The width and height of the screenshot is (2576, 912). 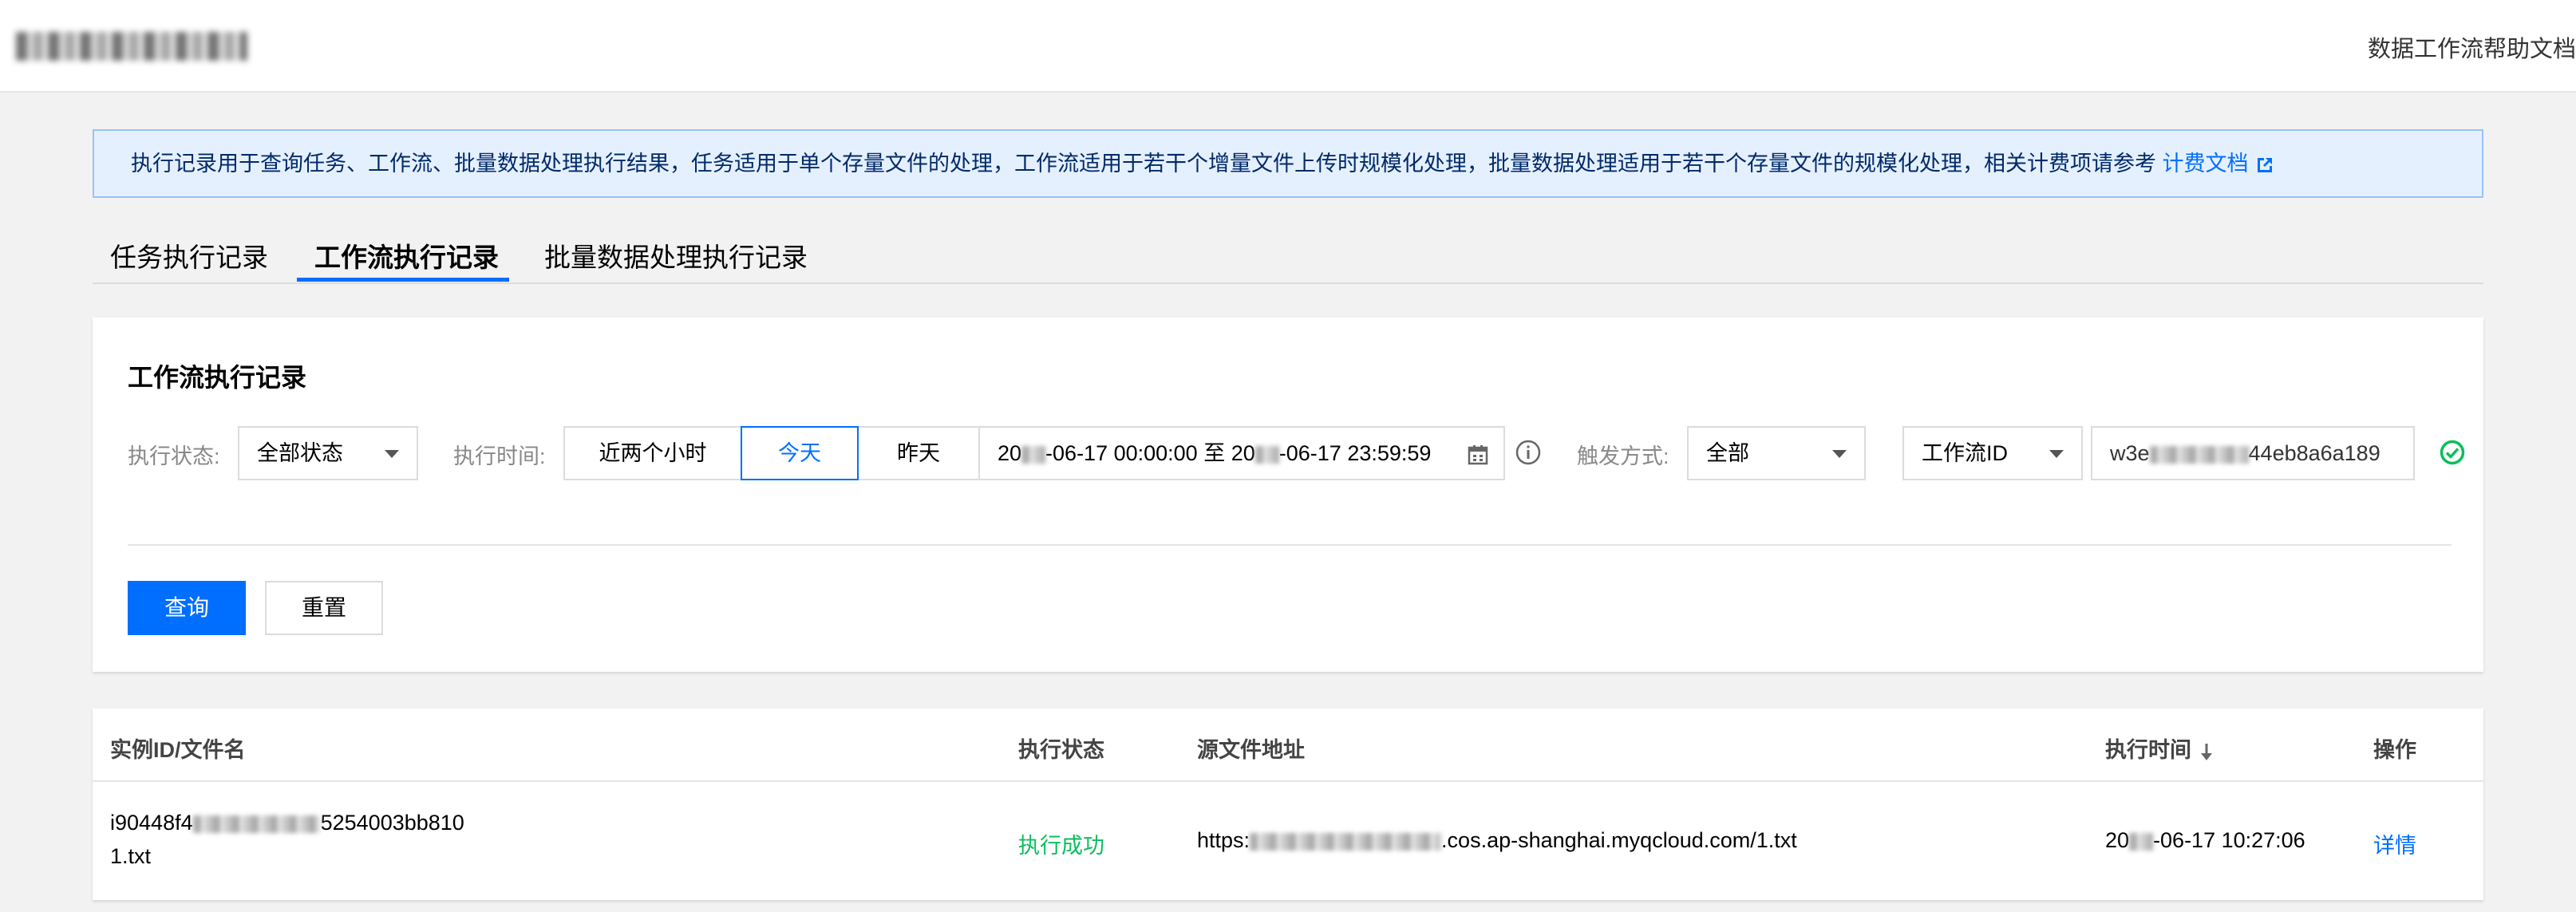 I want to click on workflow-id-prefix: w3e, so click(x=2130, y=453).